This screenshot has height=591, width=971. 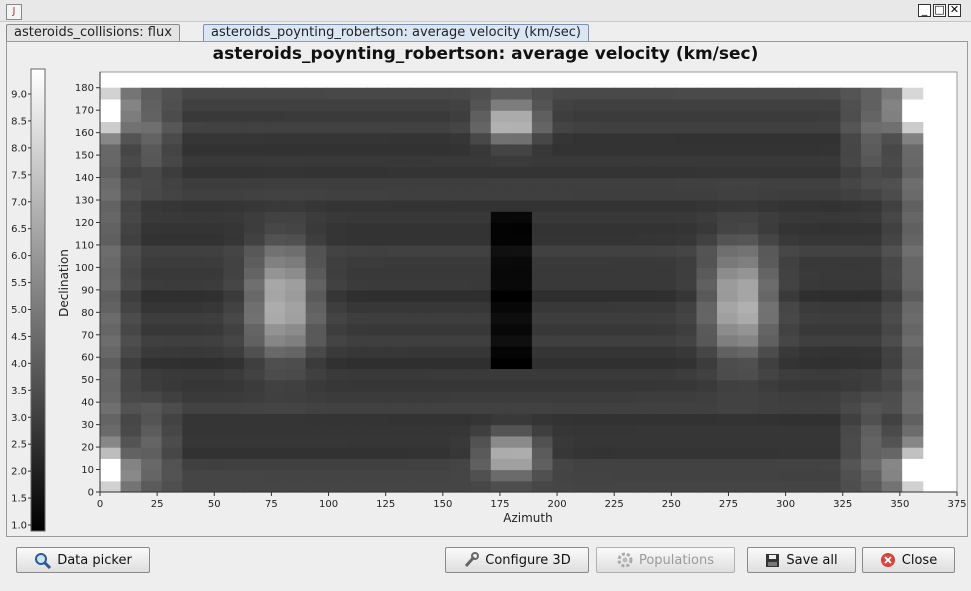 I want to click on colorbar-tick-label: 9.0, so click(x=19, y=95).